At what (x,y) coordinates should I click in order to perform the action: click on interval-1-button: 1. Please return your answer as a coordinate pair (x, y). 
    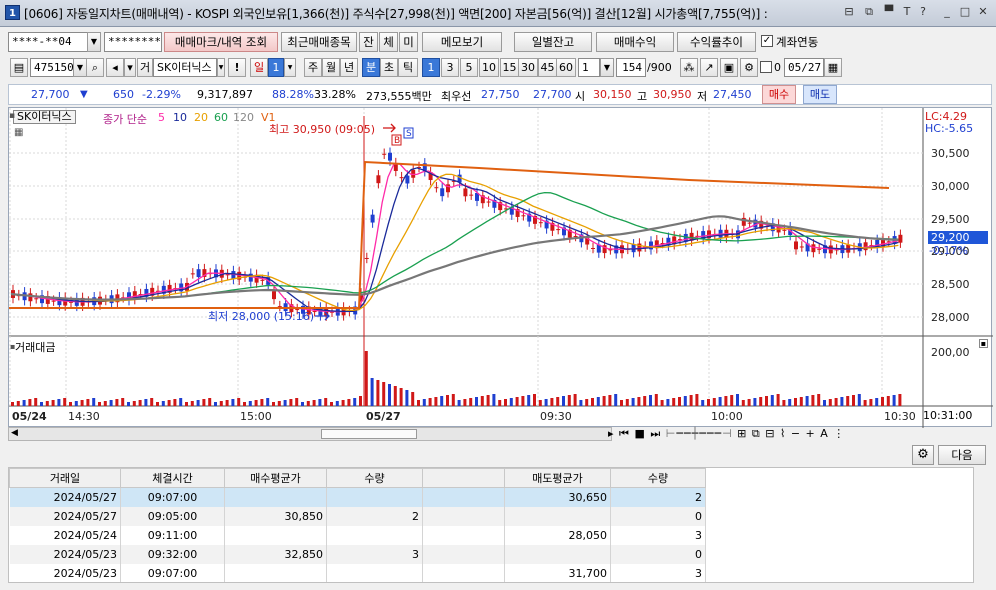
    Looking at the image, I should click on (431, 67).